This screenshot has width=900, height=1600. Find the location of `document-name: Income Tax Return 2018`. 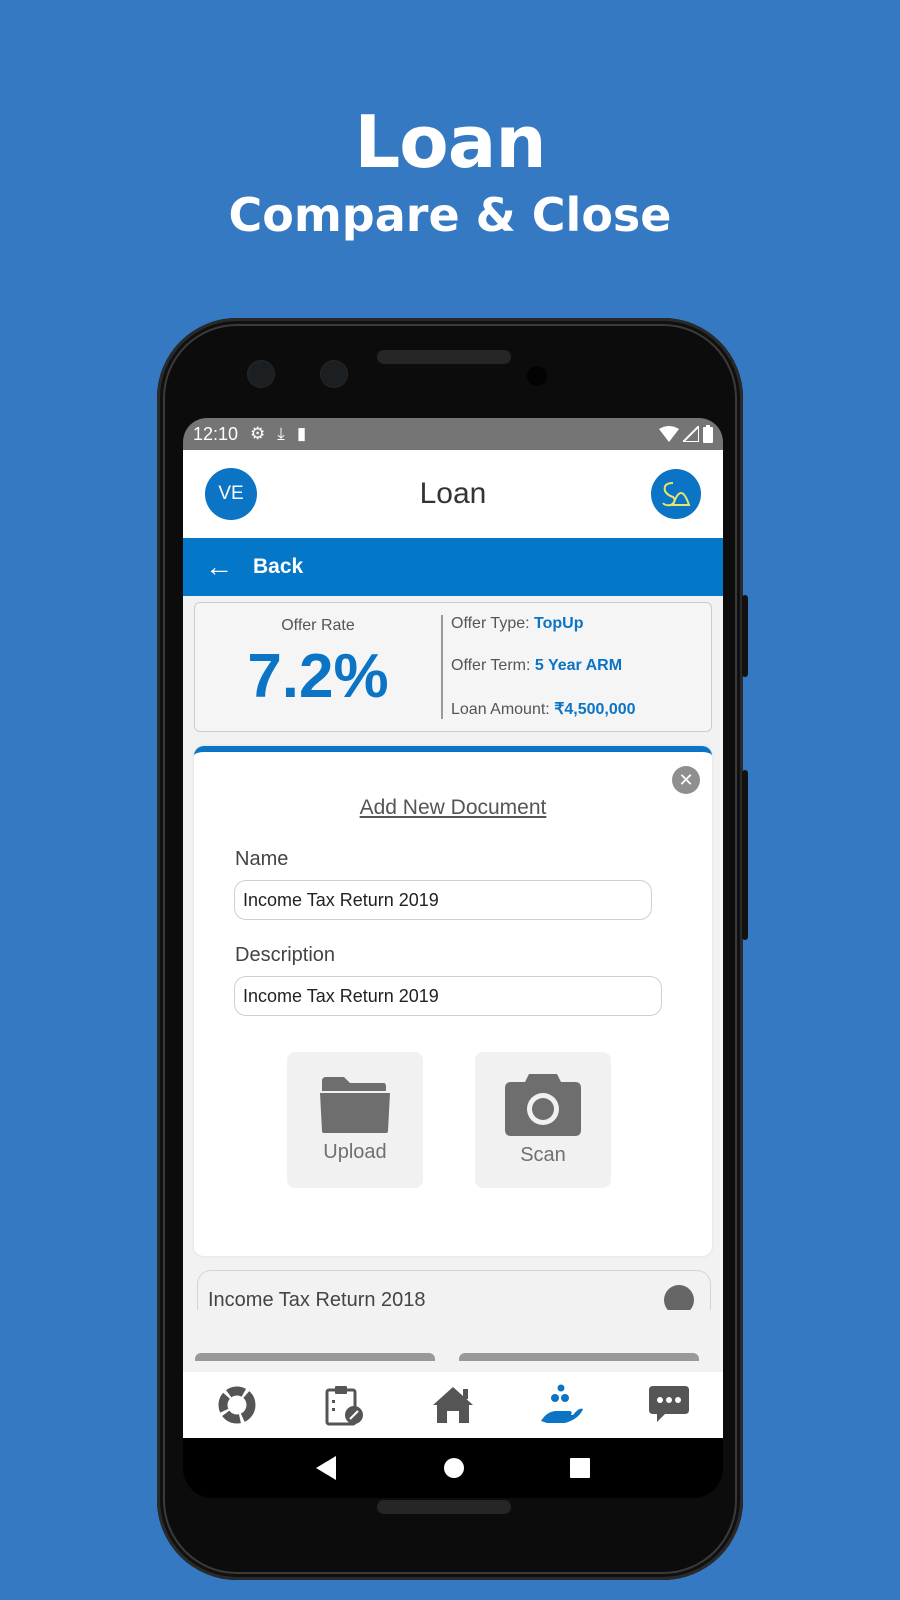

document-name: Income Tax Return 2018 is located at coordinates (317, 1299).